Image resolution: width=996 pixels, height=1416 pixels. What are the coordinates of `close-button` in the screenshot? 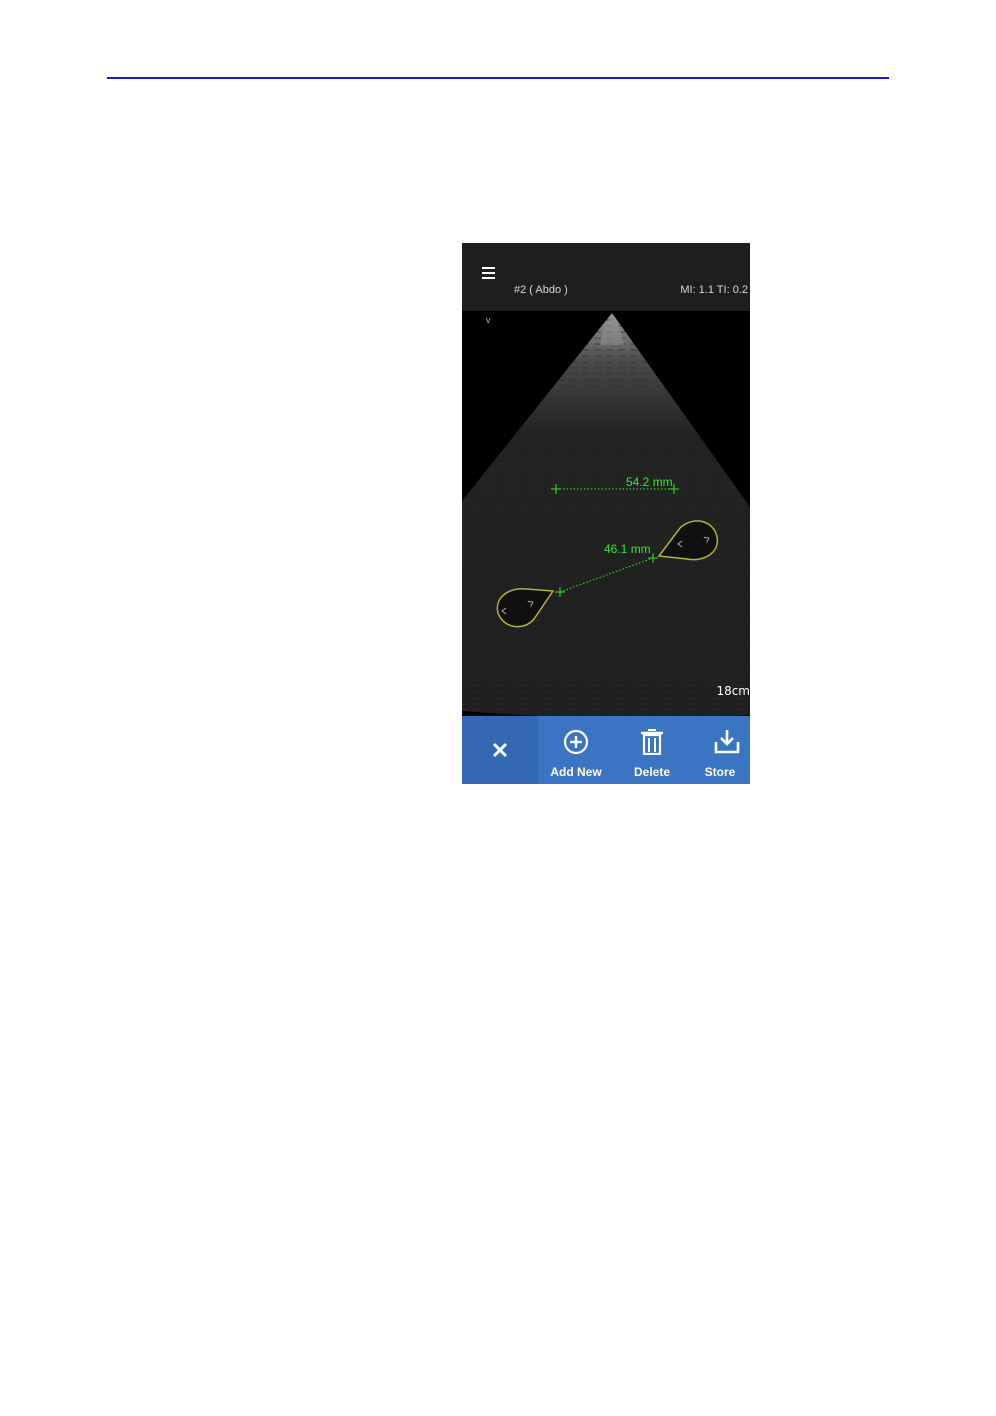 It's located at (500, 750).